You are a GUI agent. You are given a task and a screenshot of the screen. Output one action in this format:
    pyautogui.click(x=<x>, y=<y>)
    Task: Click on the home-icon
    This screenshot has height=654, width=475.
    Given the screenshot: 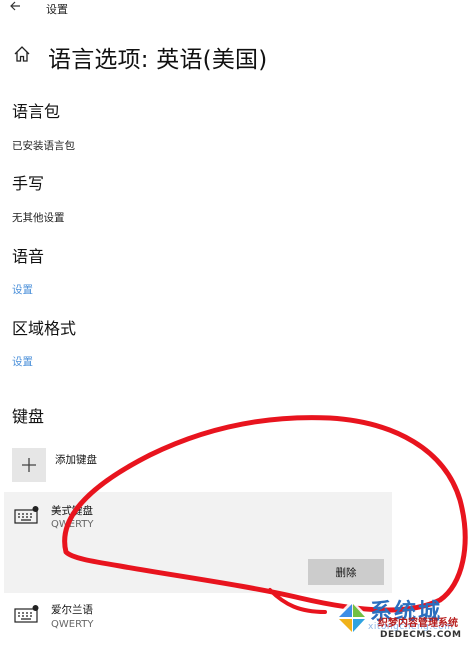 What is the action you would take?
    pyautogui.click(x=22, y=54)
    